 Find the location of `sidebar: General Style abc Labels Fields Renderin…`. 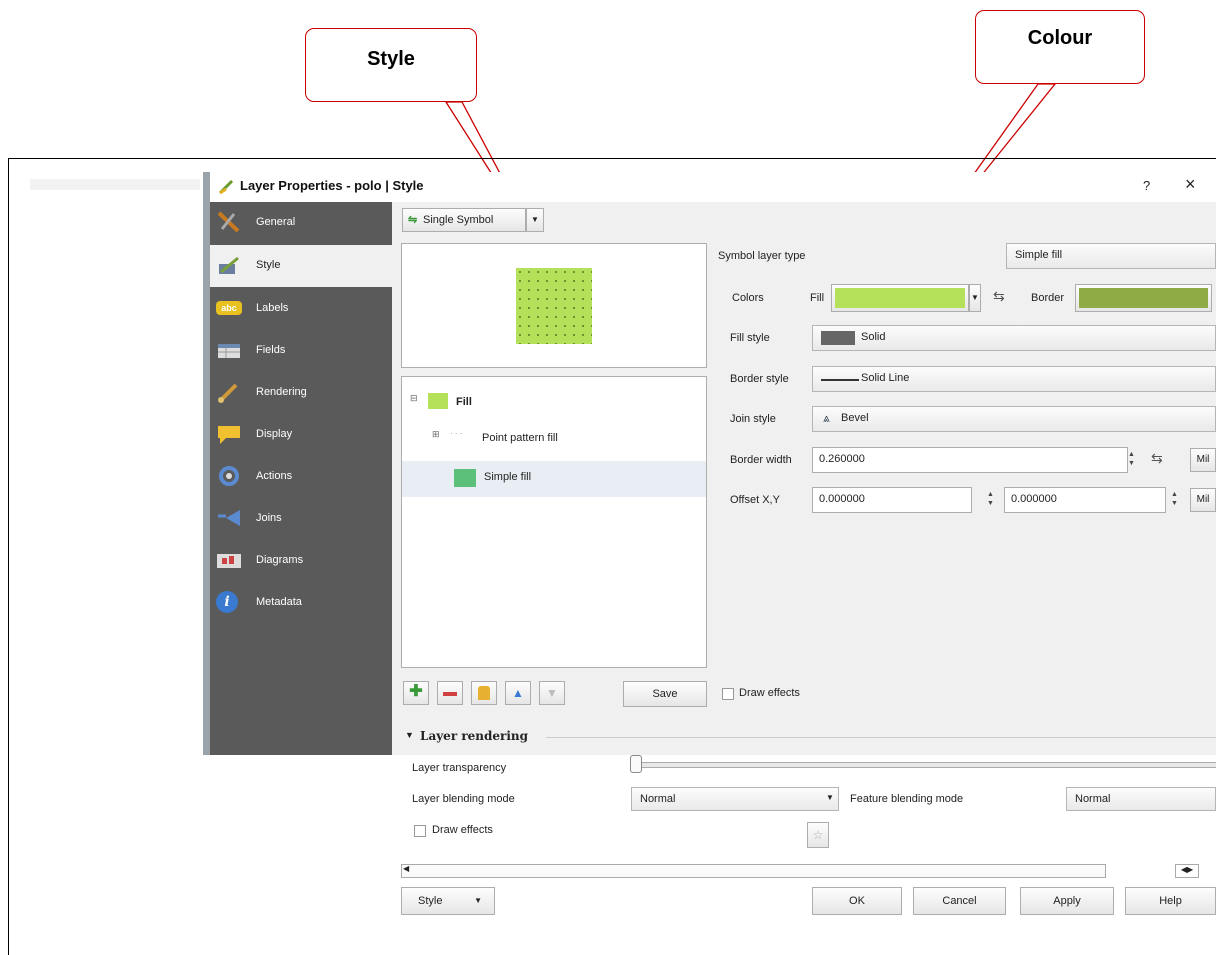

sidebar: General Style abc Labels Fields Renderin… is located at coordinates (301, 478).